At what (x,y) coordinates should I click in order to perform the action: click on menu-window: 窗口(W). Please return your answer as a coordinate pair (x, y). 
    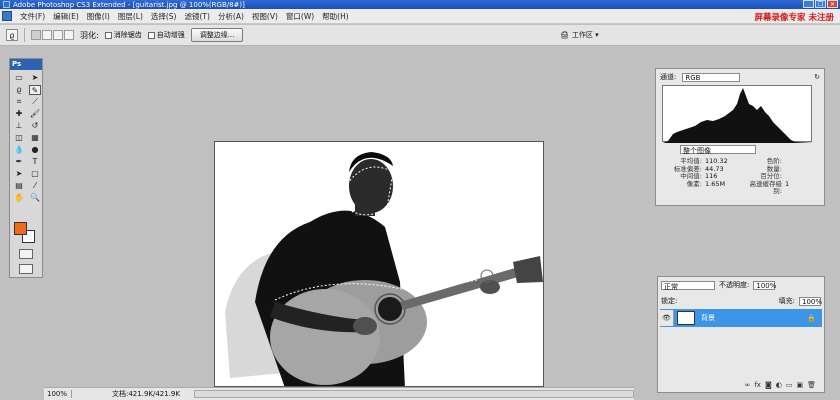
    Looking at the image, I should click on (300, 16).